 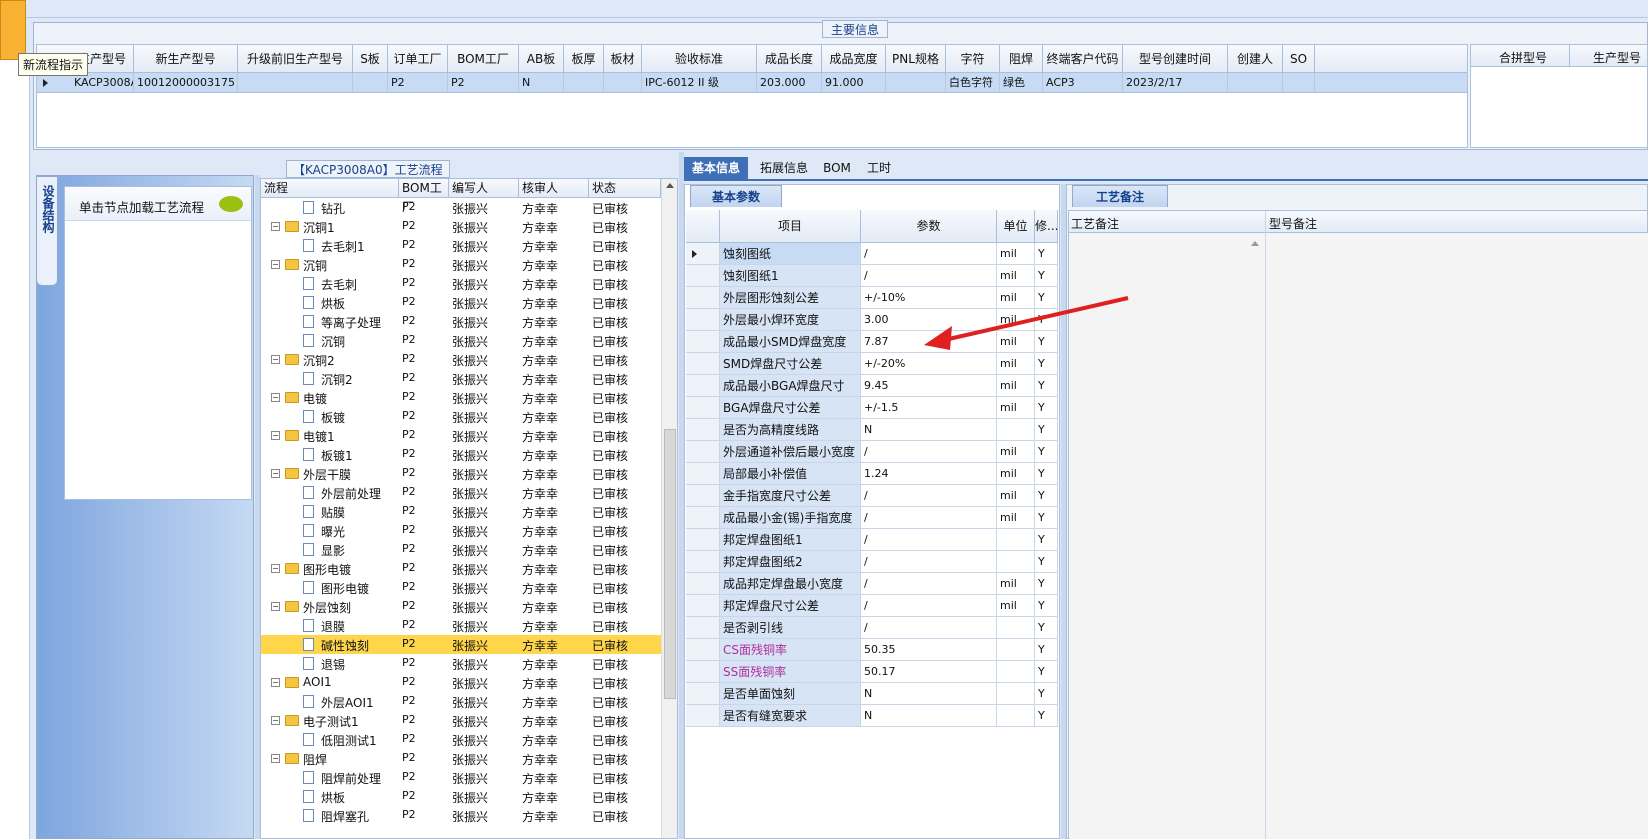 I want to click on param-row: 蚀刻图纸 / mil Y, so click(x=872, y=254).